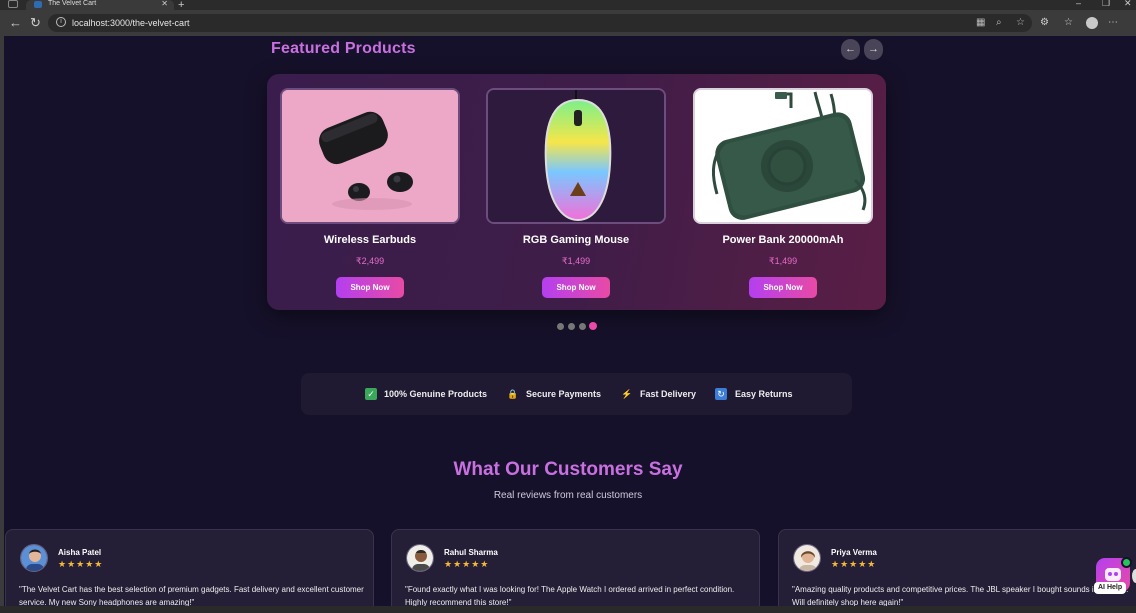 Image resolution: width=1136 pixels, height=613 pixels. Describe the element at coordinates (873, 49) in the screenshot. I see `carousel-next-button: →` at that location.